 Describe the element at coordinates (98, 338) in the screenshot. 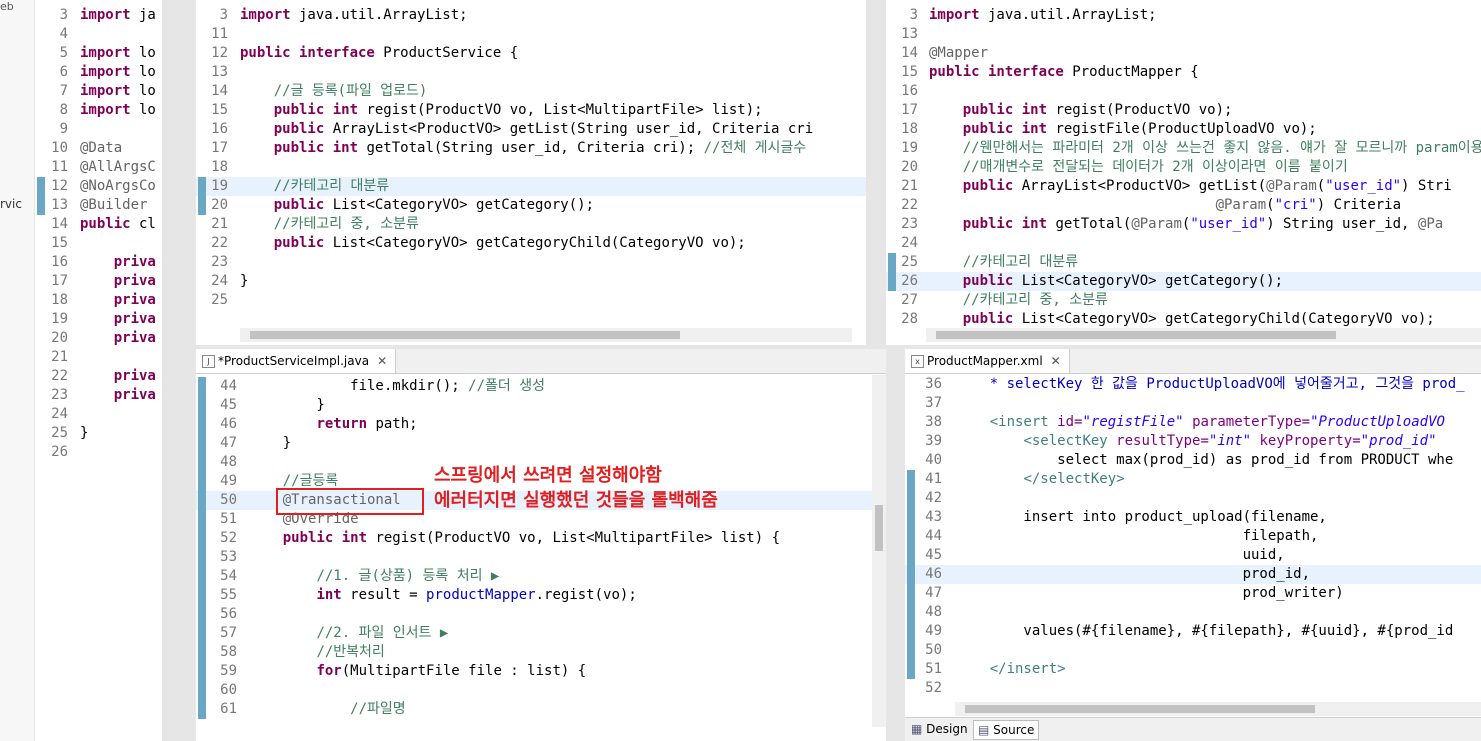

I see `code-line: 20 priva` at that location.